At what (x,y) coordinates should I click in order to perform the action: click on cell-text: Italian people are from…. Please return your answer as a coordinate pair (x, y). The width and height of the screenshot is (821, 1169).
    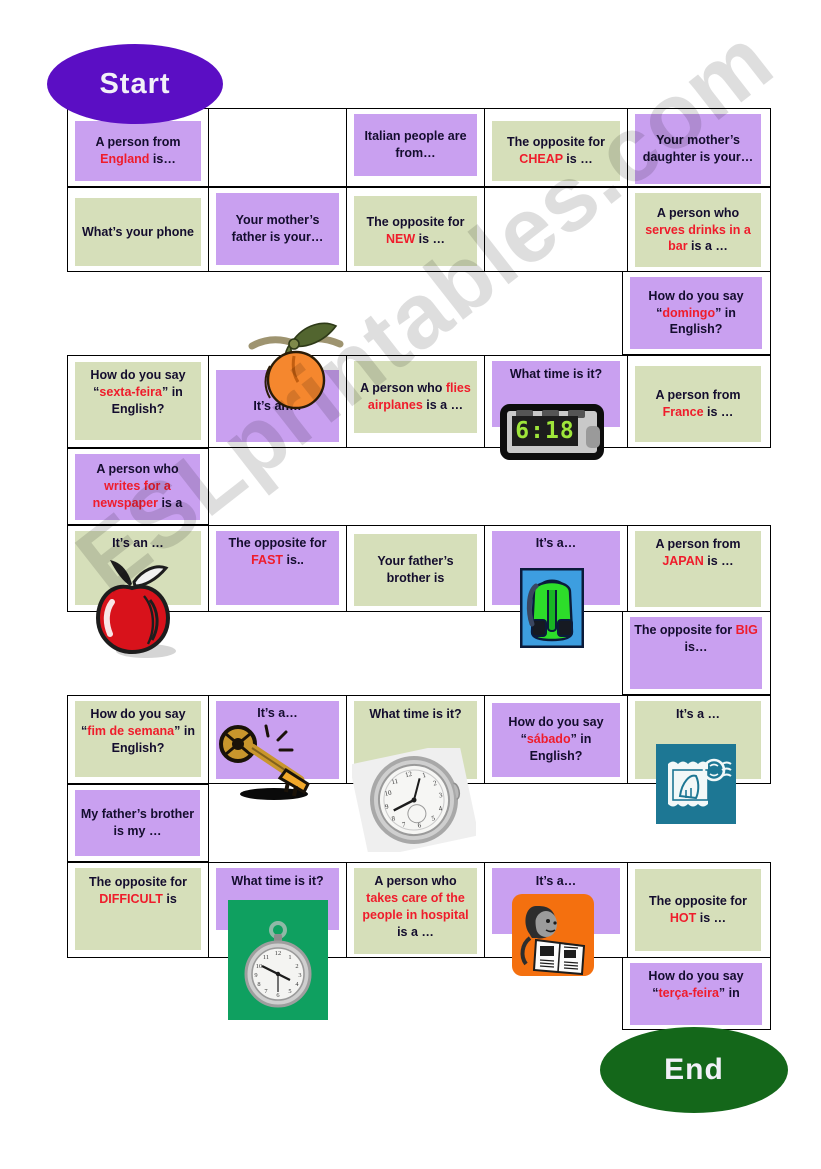
    Looking at the image, I should click on (415, 144).